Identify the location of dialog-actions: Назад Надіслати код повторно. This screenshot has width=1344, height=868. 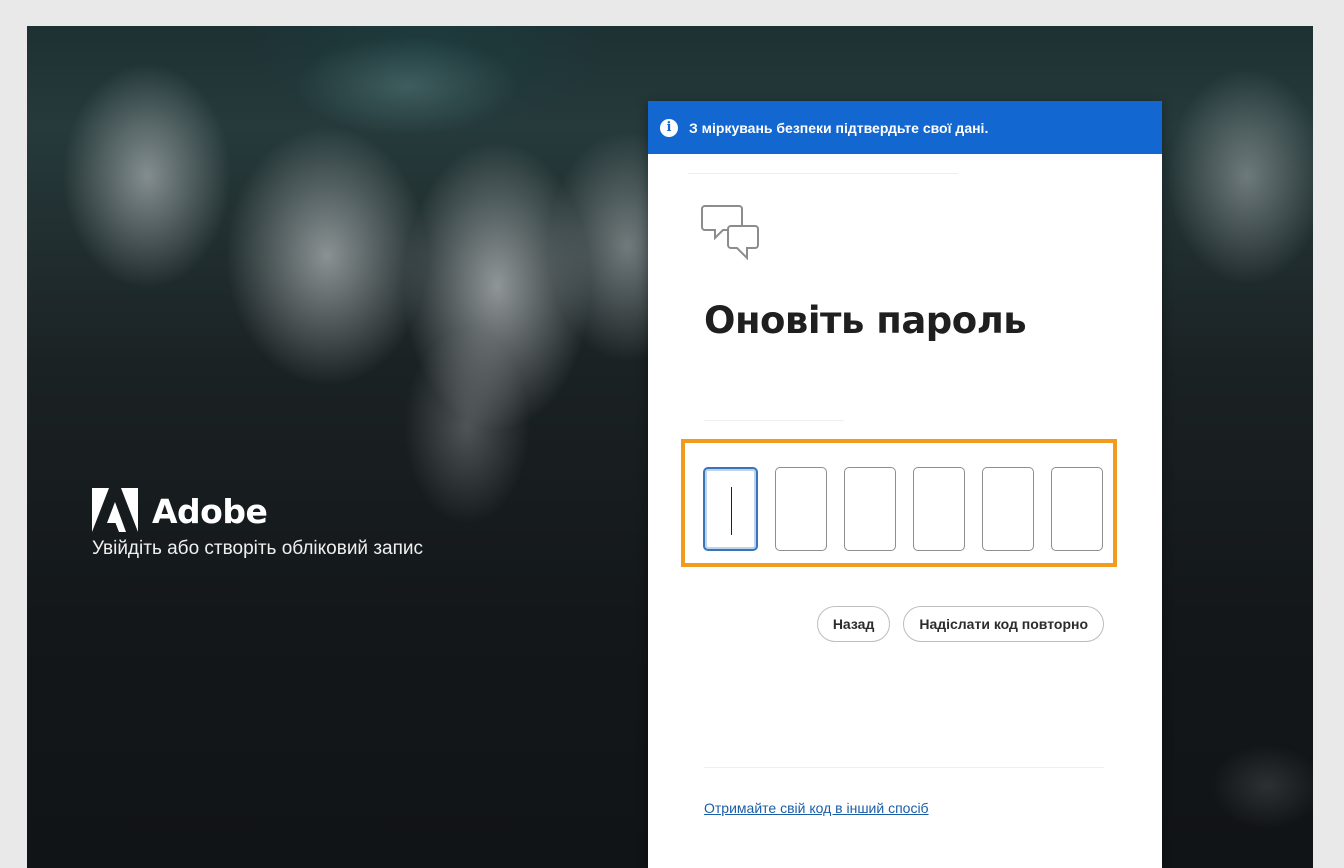
(960, 624).